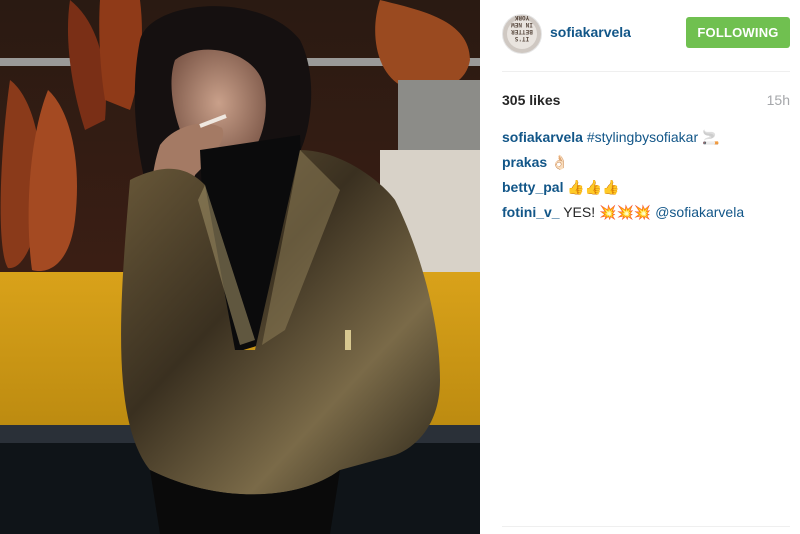 The image size is (800, 534). What do you see at coordinates (593, 187) in the screenshot?
I see `comment-text: 👍👍👍` at bounding box center [593, 187].